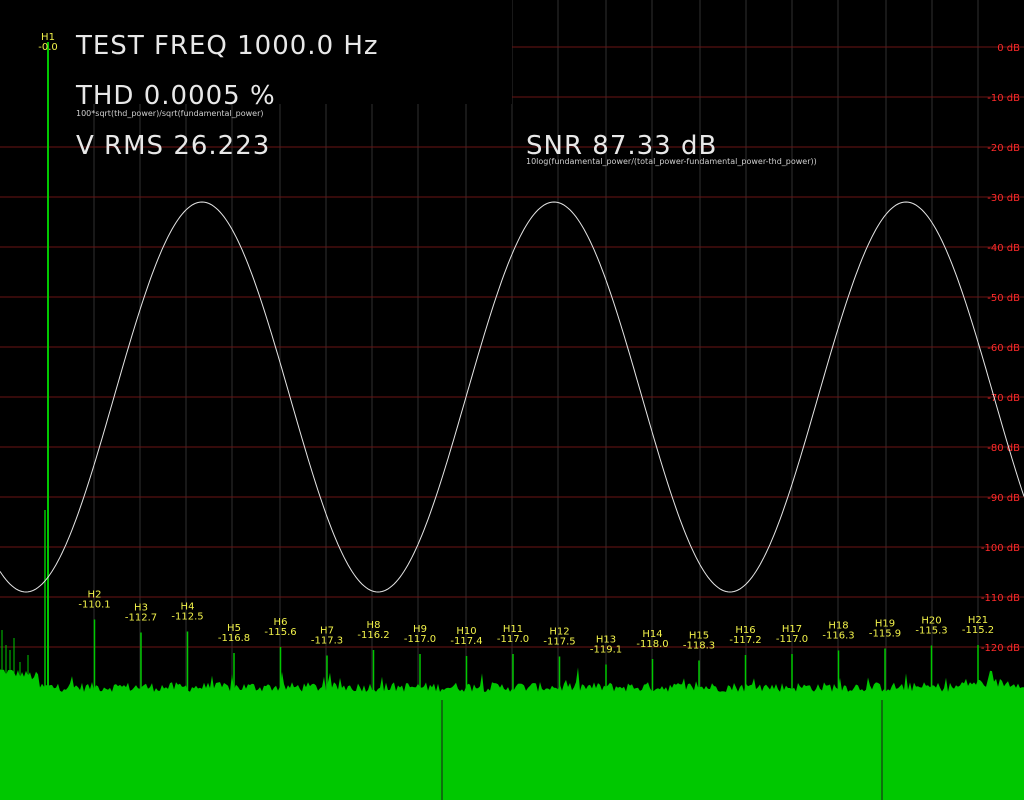 The width and height of the screenshot is (1024, 800). I want to click on db-axis-label: -30 dB, so click(1003, 198).